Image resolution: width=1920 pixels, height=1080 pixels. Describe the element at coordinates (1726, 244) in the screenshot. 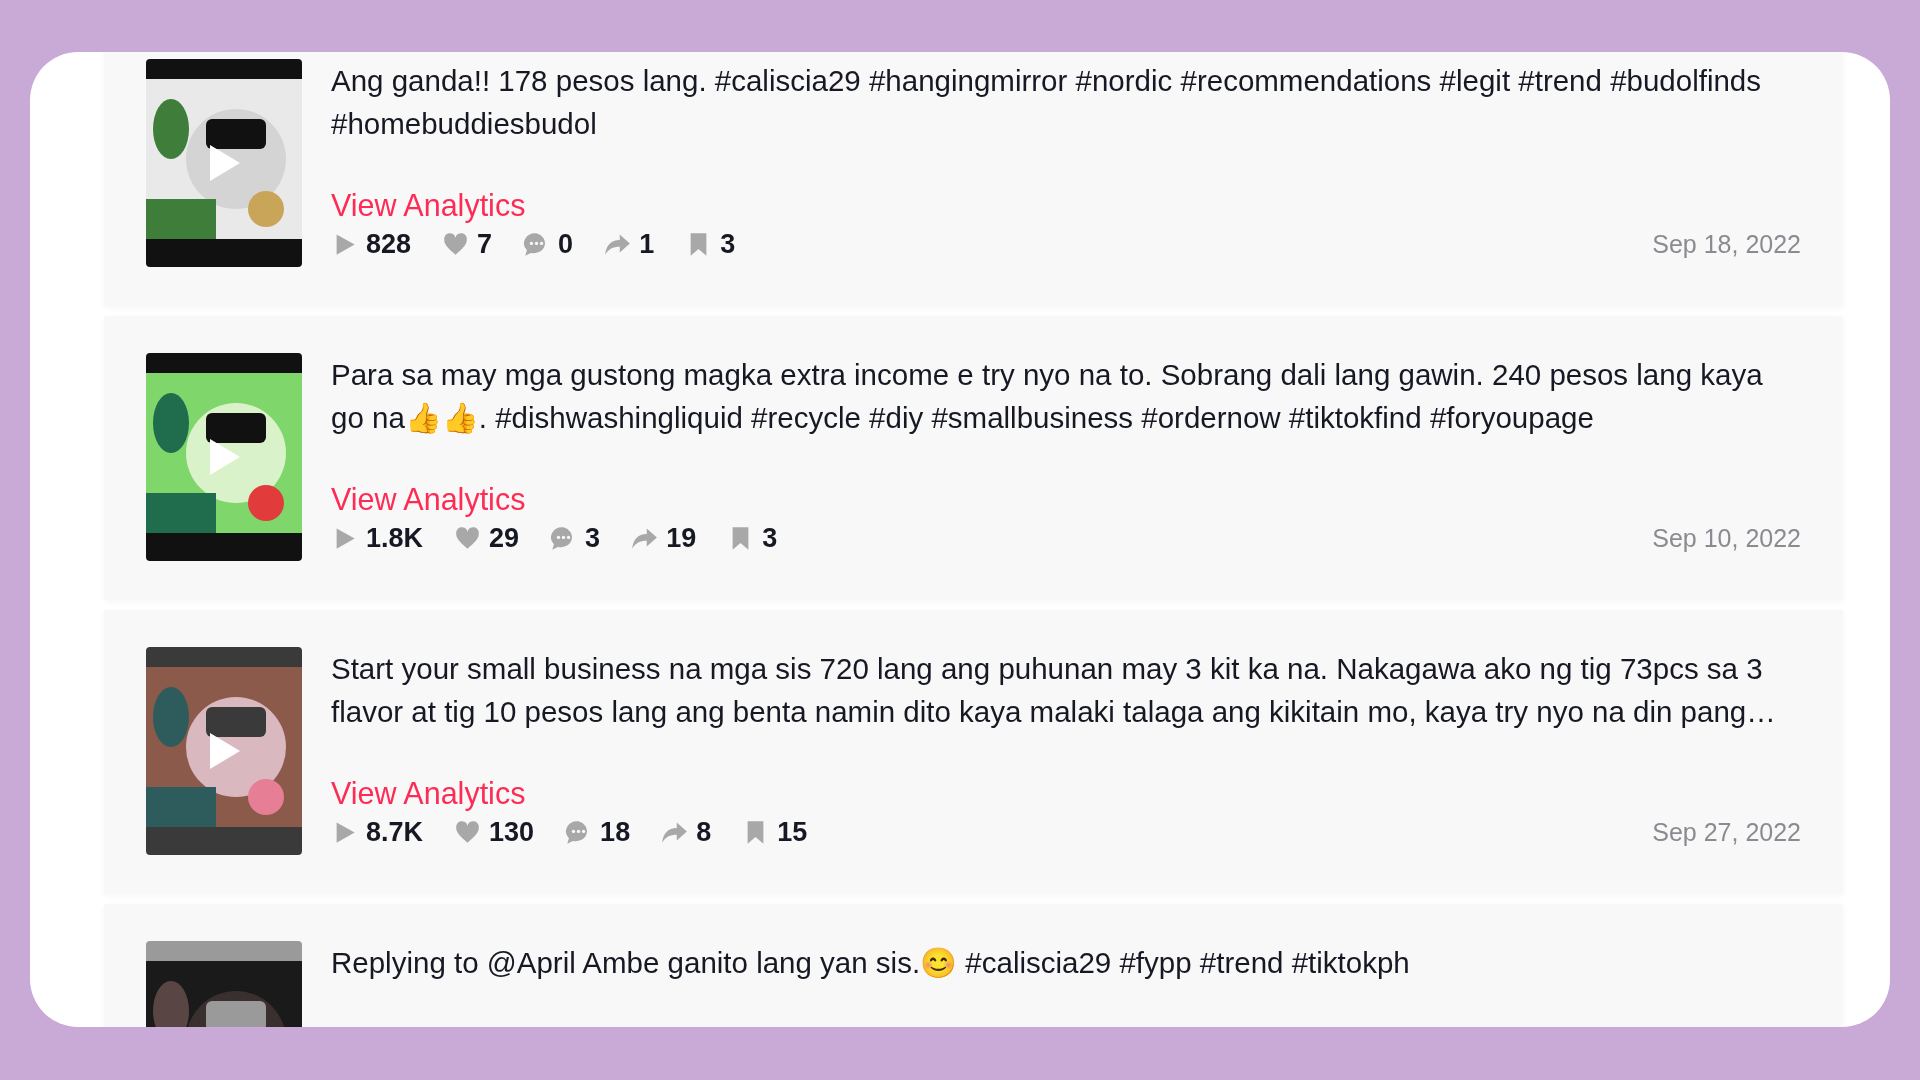

I see `post-date: Sep 18, 2022` at that location.